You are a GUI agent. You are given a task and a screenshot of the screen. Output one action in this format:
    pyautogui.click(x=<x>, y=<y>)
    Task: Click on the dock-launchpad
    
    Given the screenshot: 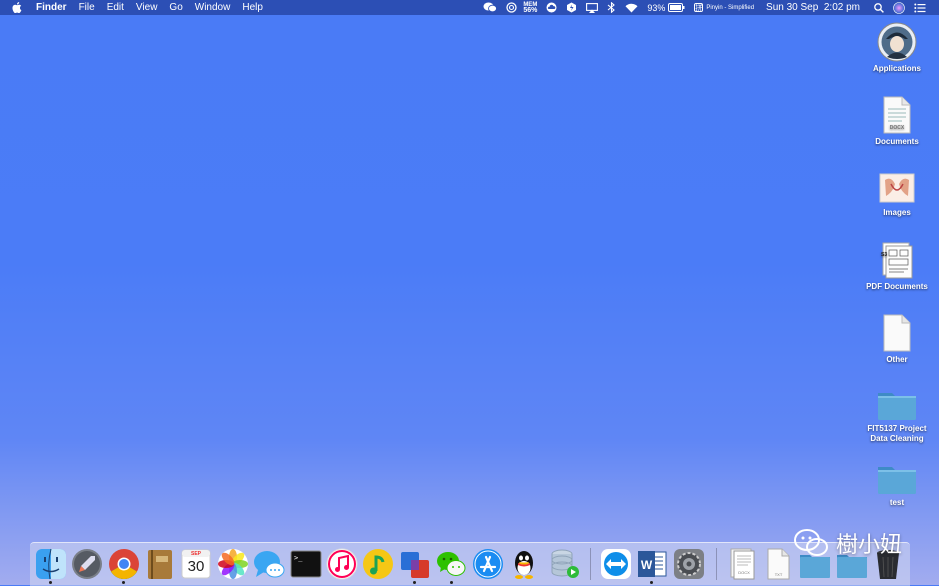 What is the action you would take?
    pyautogui.click(x=87, y=564)
    